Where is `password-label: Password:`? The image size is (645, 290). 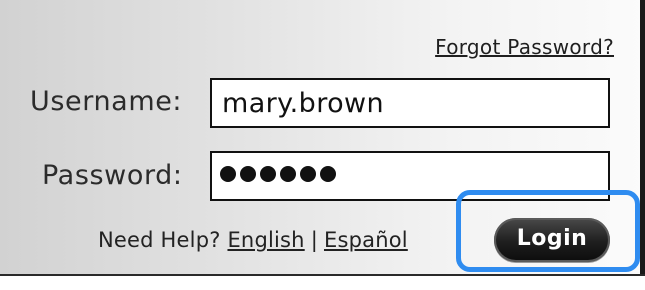
password-label: Password: is located at coordinates (112, 175).